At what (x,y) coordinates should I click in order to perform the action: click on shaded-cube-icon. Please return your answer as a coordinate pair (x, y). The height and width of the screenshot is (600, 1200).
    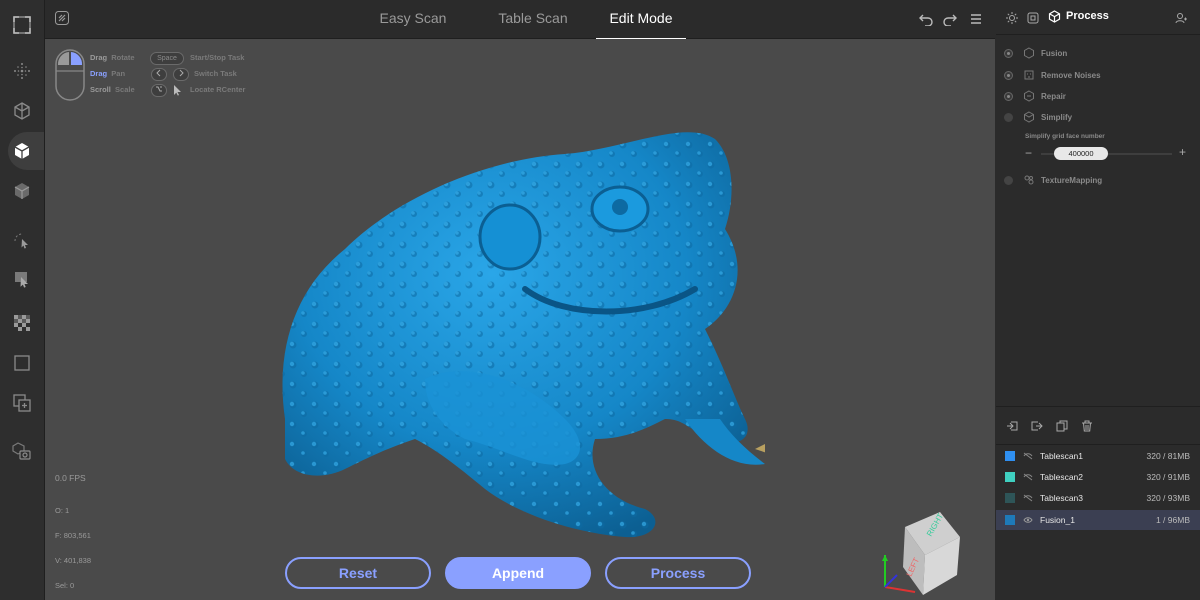
    Looking at the image, I should click on (22, 191).